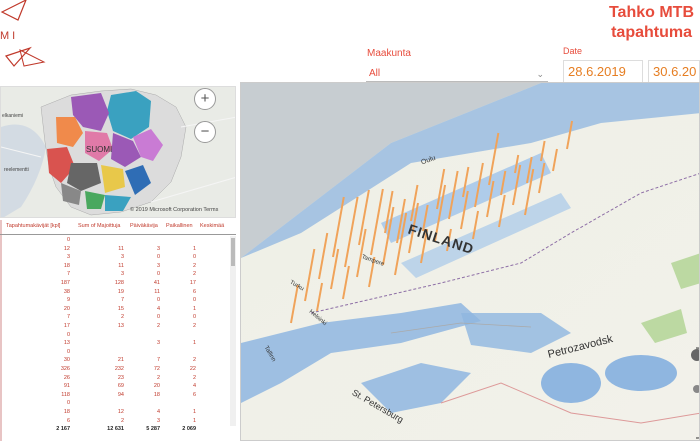 This screenshot has height=441, width=700. I want to click on table-cell: 26, so click(66, 377).